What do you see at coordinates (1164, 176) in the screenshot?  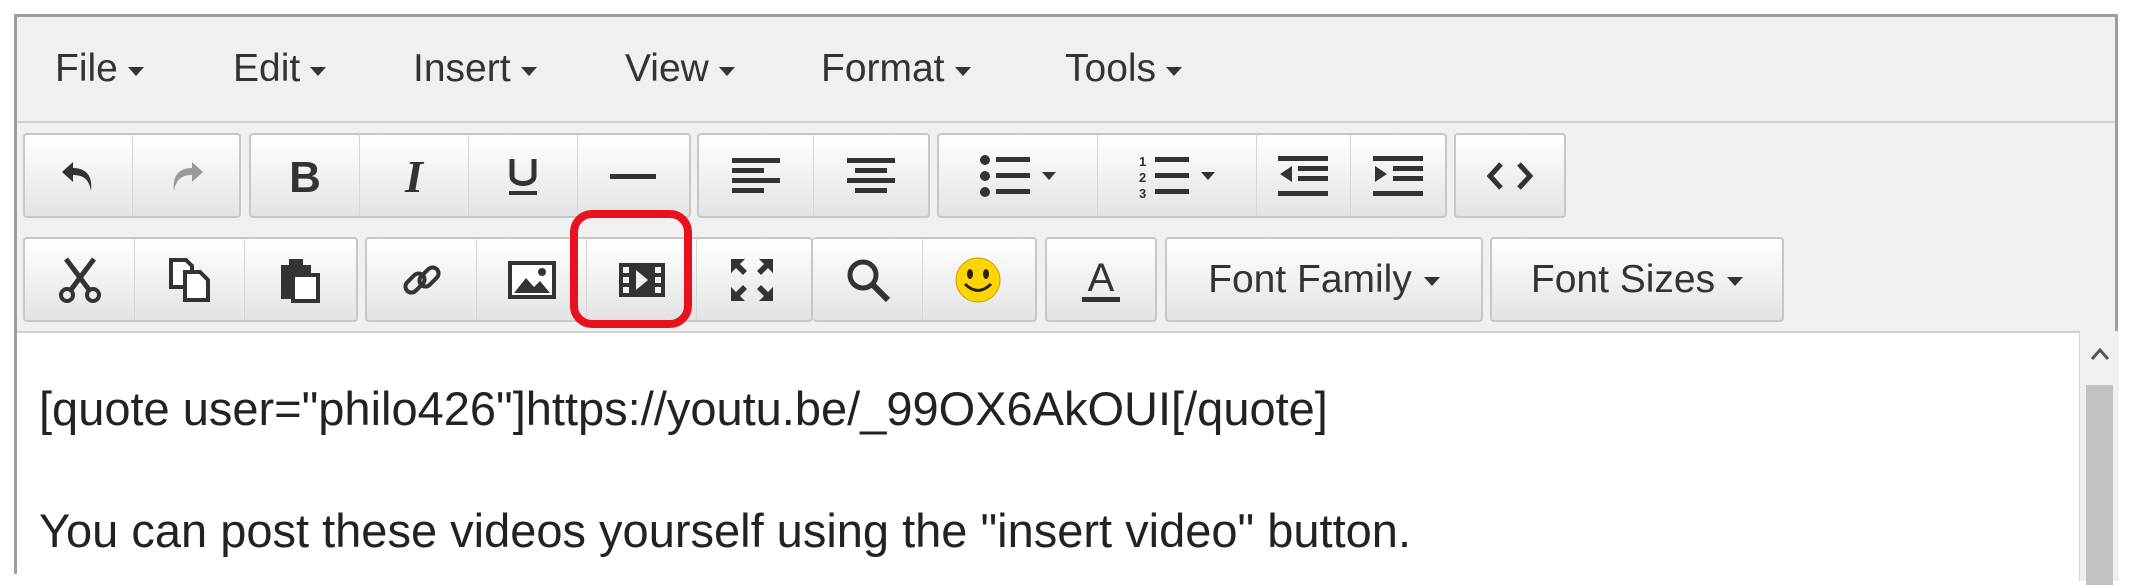 I see `numbered-list-icon: 123` at bounding box center [1164, 176].